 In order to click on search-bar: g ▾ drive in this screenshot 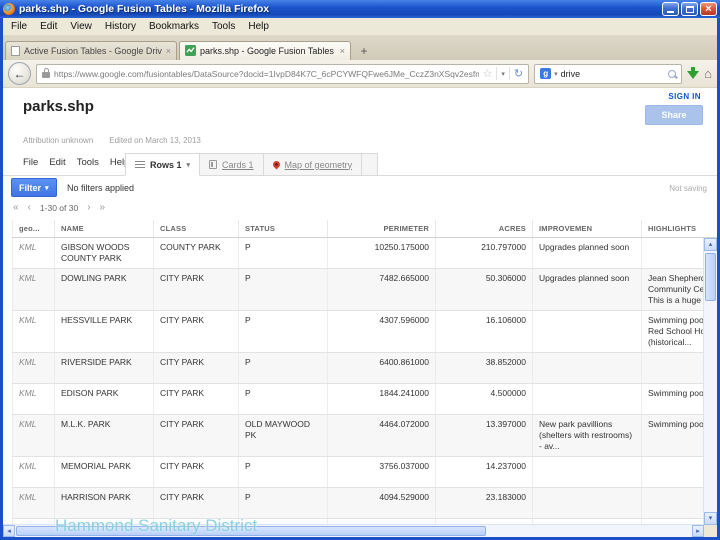, I will do `click(608, 73)`.